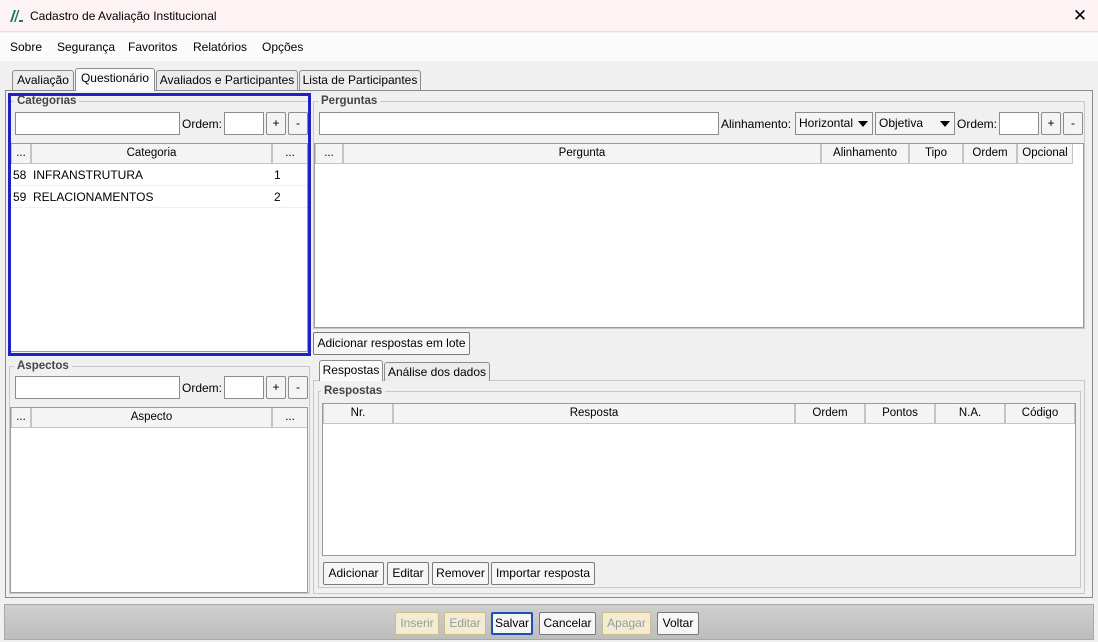 This screenshot has width=1098, height=642. Describe the element at coordinates (349, 101) in the screenshot. I see `perguntas-title: Perguntas` at that location.